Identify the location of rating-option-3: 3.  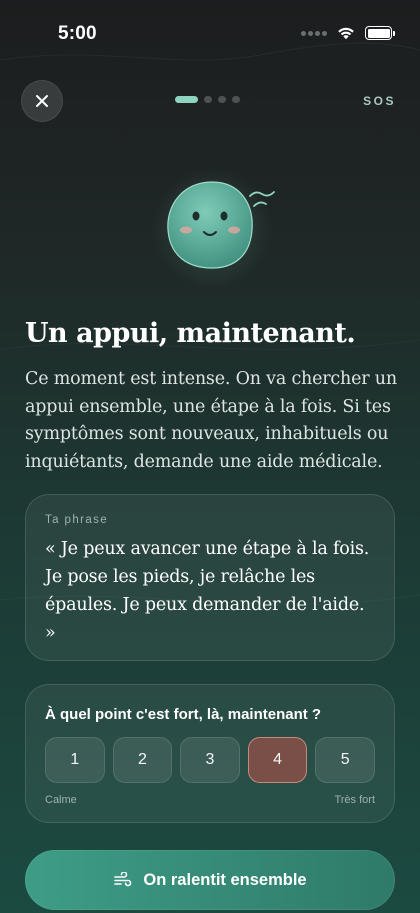
(210, 760).